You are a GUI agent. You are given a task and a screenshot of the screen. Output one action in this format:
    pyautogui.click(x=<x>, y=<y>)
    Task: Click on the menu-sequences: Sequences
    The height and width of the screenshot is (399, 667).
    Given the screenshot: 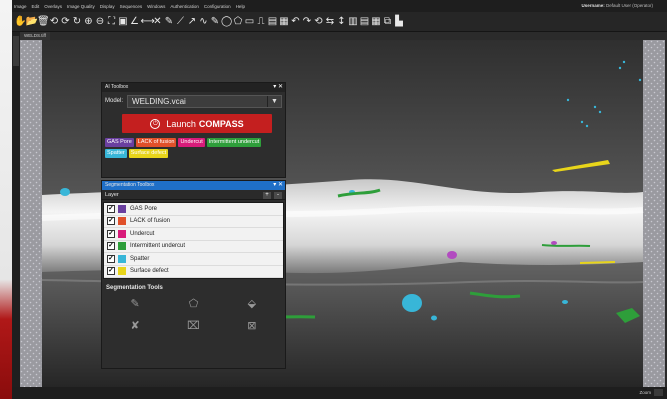 What is the action you would take?
    pyautogui.click(x=131, y=6)
    